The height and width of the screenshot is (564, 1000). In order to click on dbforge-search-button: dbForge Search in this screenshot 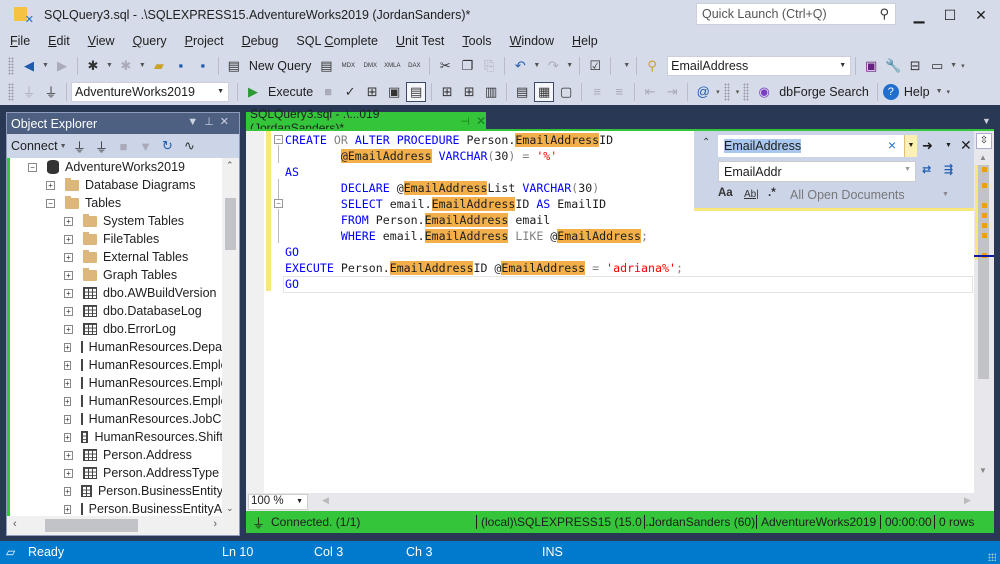, I will do `click(824, 92)`.